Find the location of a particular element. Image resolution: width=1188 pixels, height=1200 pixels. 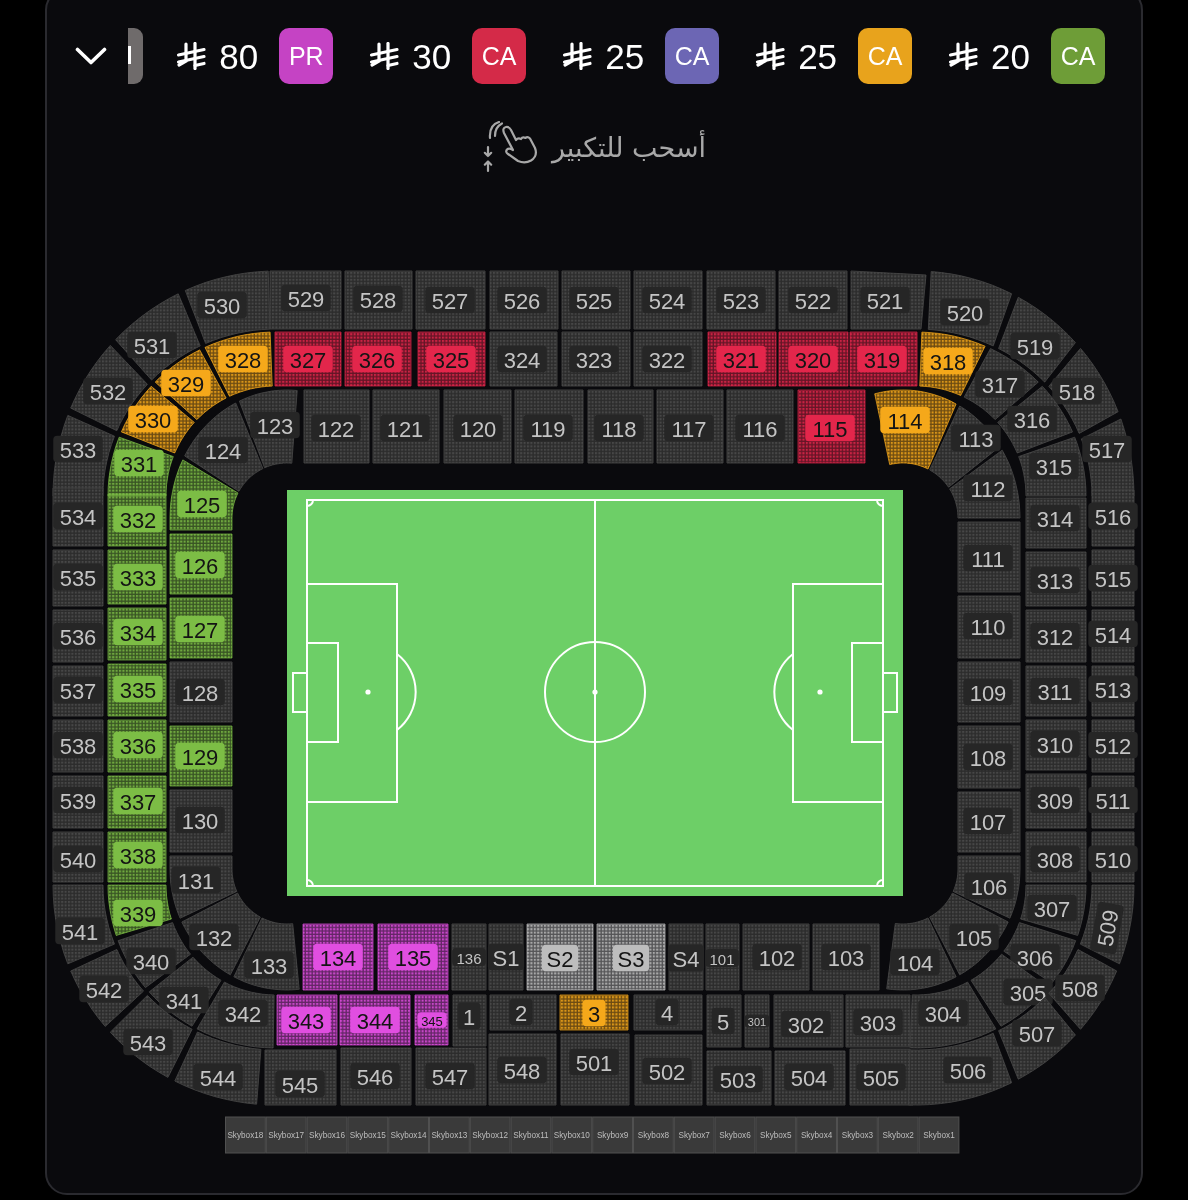

seat-section: 333 is located at coordinates (137, 577).